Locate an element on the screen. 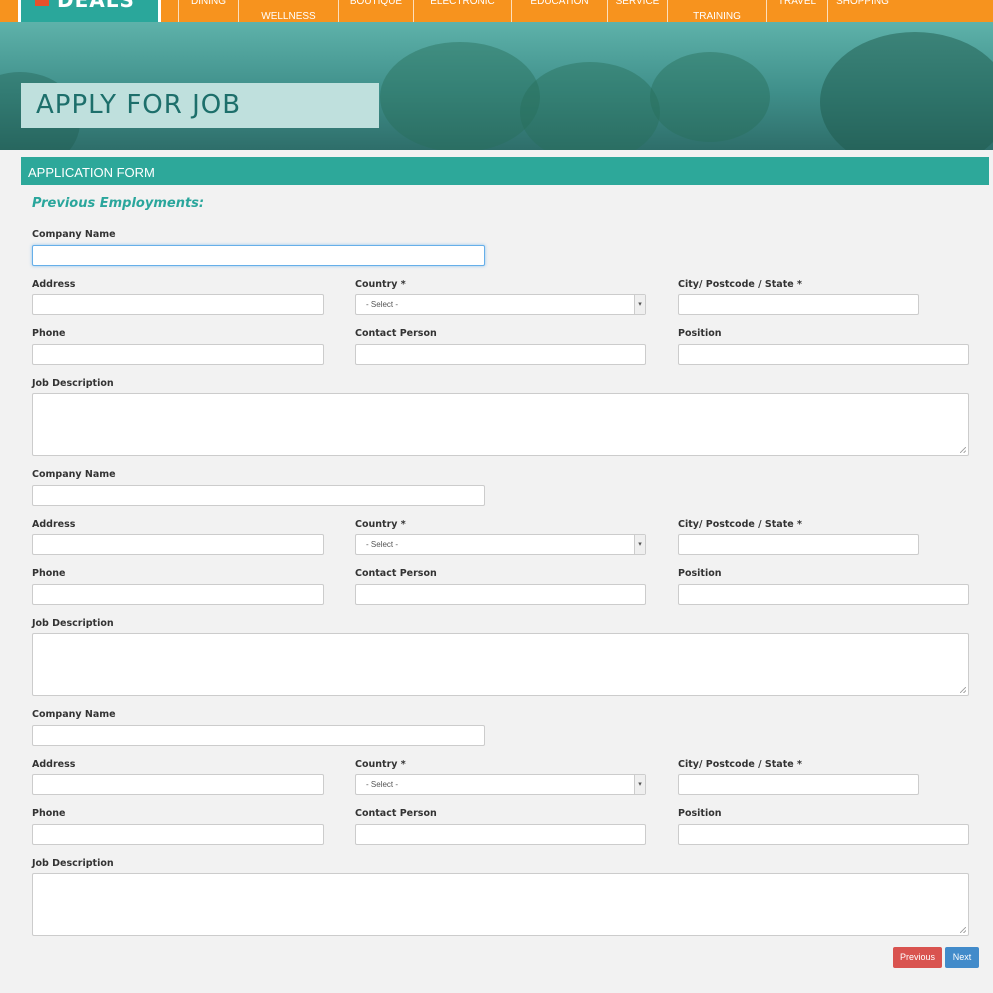 The width and height of the screenshot is (993, 993). nav-item-label: SHOPPING is located at coordinates (862, 3).